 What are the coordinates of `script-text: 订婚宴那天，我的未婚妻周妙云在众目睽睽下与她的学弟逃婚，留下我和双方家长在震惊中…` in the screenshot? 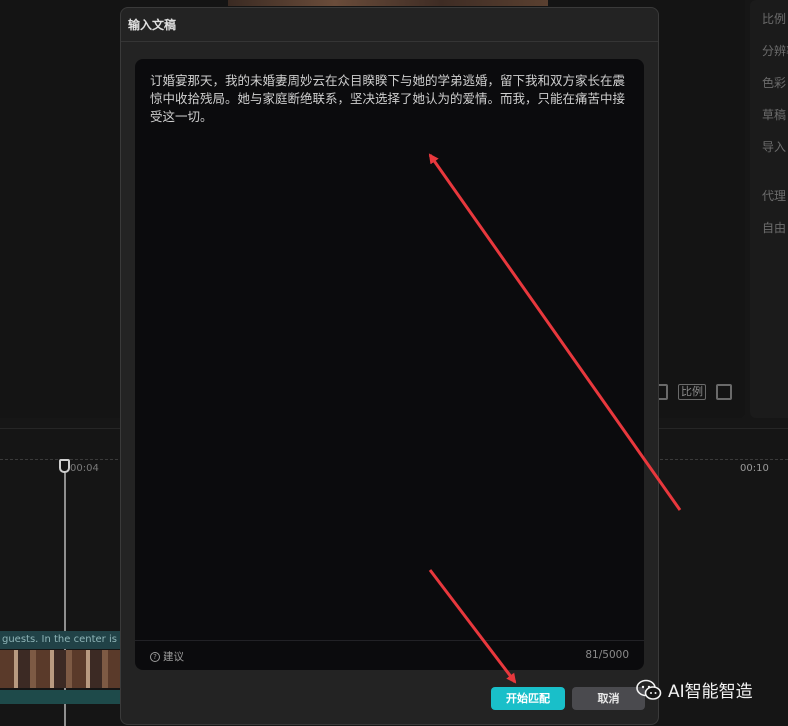 It's located at (391, 99).